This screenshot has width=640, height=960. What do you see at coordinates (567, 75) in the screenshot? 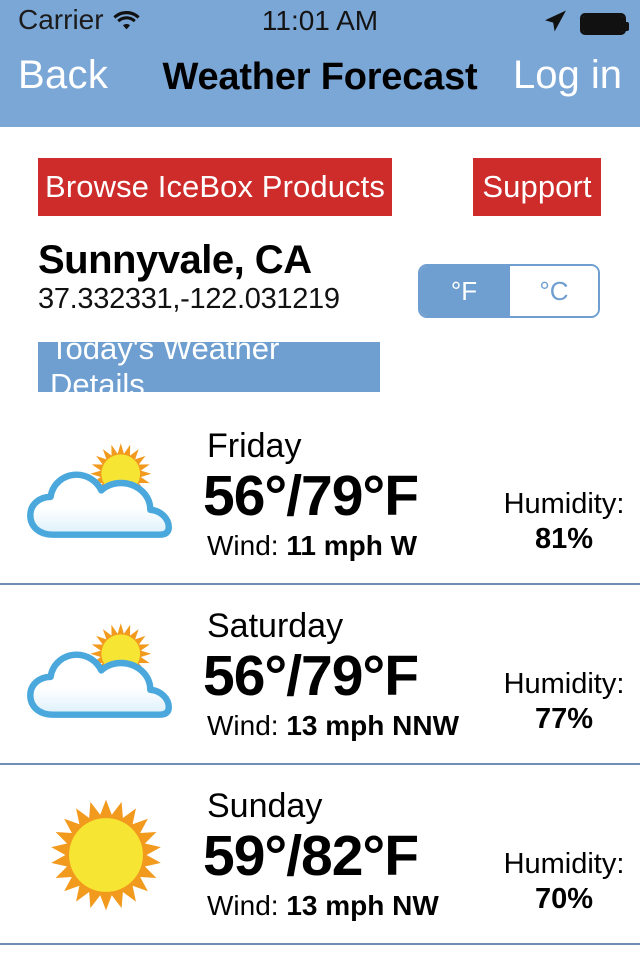
I see `login-button: Log in` at bounding box center [567, 75].